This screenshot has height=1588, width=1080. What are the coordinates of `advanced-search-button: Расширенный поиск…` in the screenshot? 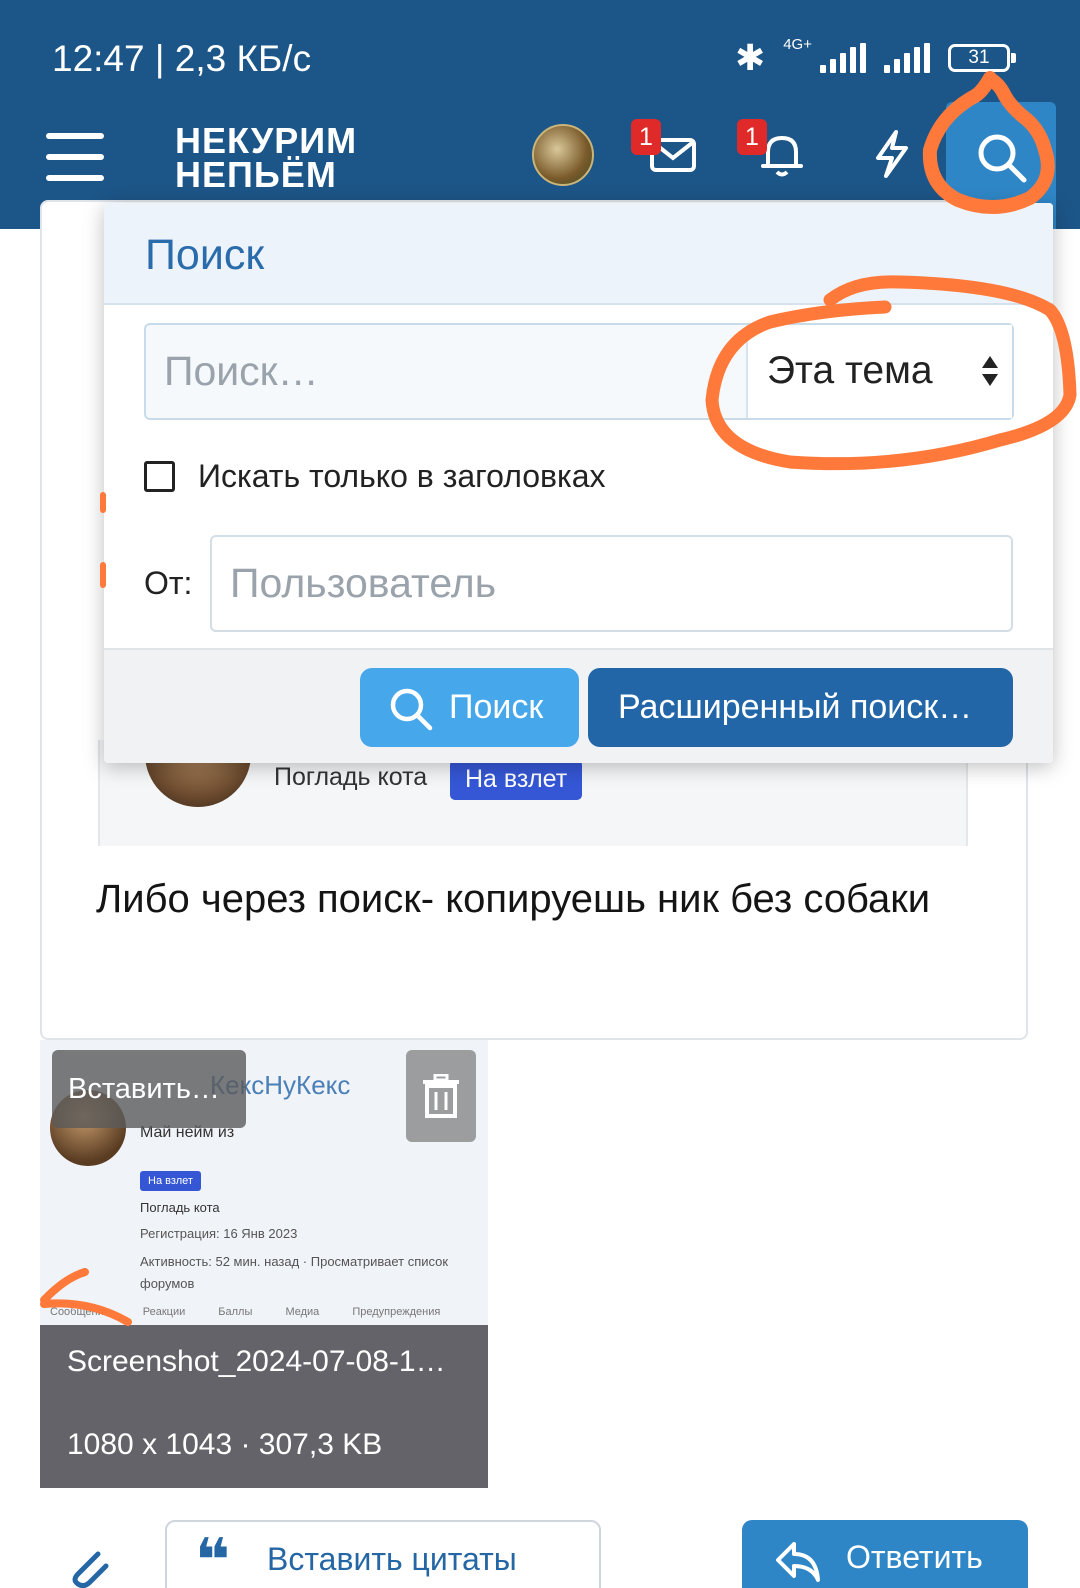 It's located at (800, 707).